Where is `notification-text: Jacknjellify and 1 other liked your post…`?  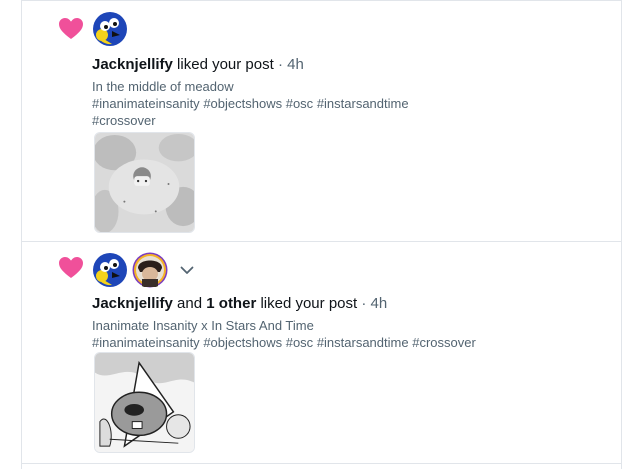
notification-text: Jacknjellify and 1 other liked your post… is located at coordinates (346, 322).